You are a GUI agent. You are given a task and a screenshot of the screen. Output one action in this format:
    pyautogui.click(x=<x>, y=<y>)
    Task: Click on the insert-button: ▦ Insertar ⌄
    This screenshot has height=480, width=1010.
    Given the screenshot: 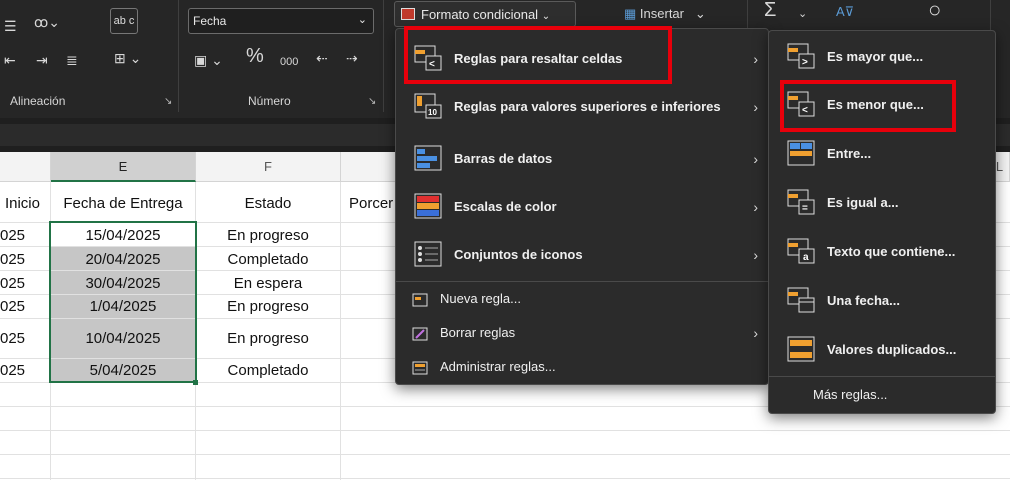 What is the action you would take?
    pyautogui.click(x=665, y=14)
    